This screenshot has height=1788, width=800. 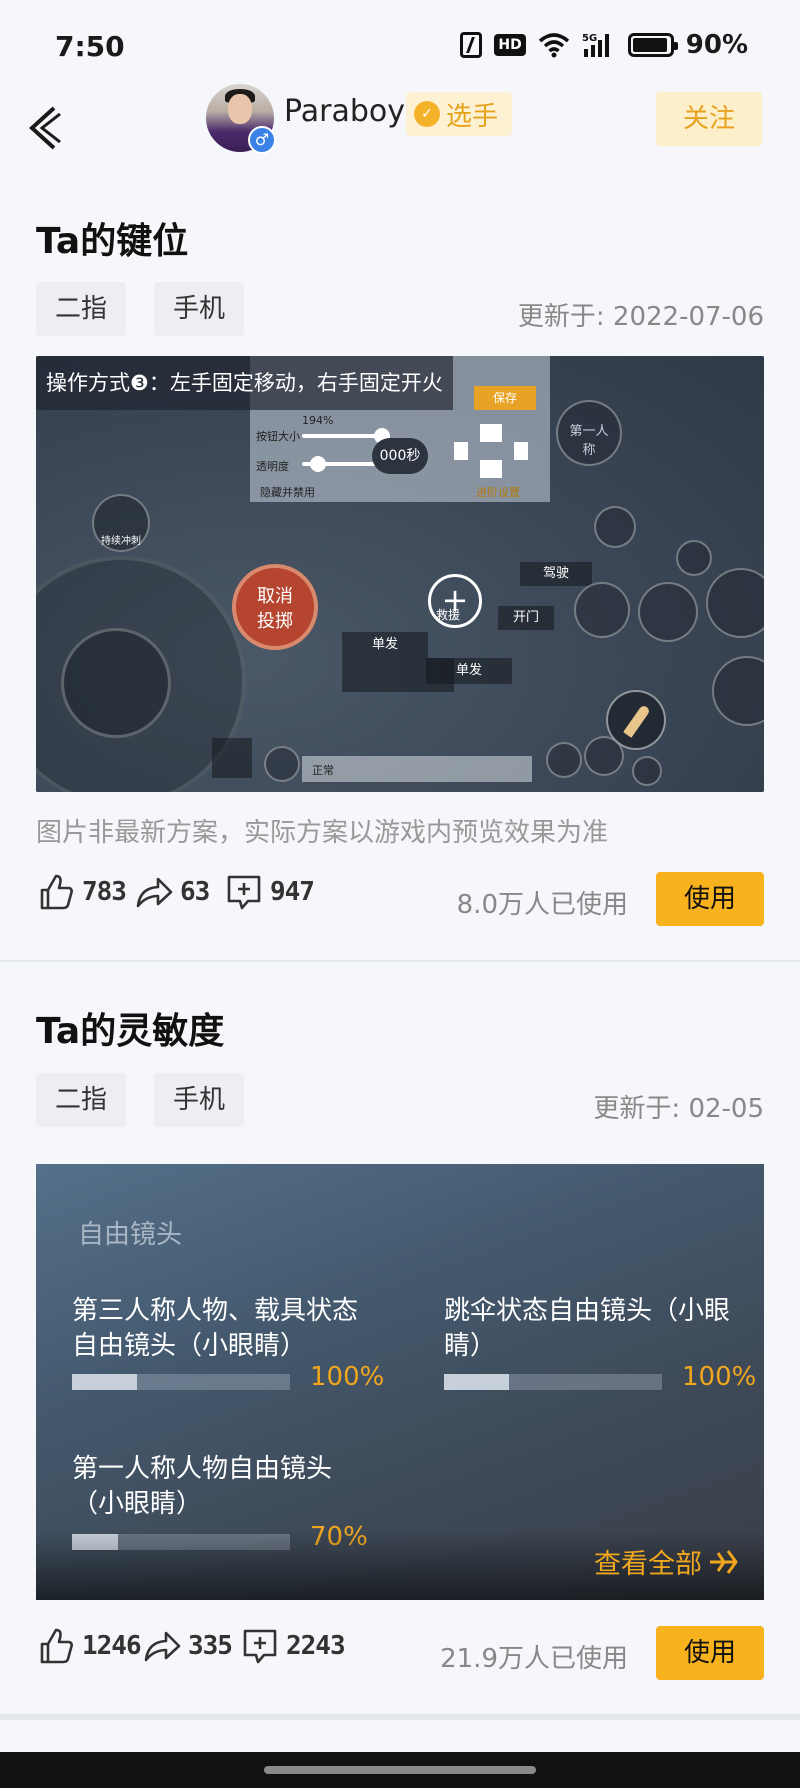 I want to click on keymap-use-button: 使用, so click(x=710, y=899).